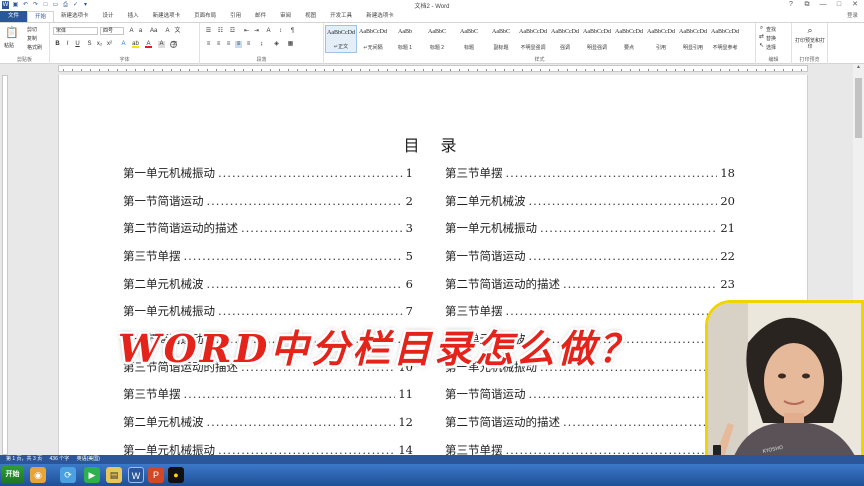  Describe the element at coordinates (246, 31) in the screenshot. I see `decrease-indent-icon: ⇤` at that location.